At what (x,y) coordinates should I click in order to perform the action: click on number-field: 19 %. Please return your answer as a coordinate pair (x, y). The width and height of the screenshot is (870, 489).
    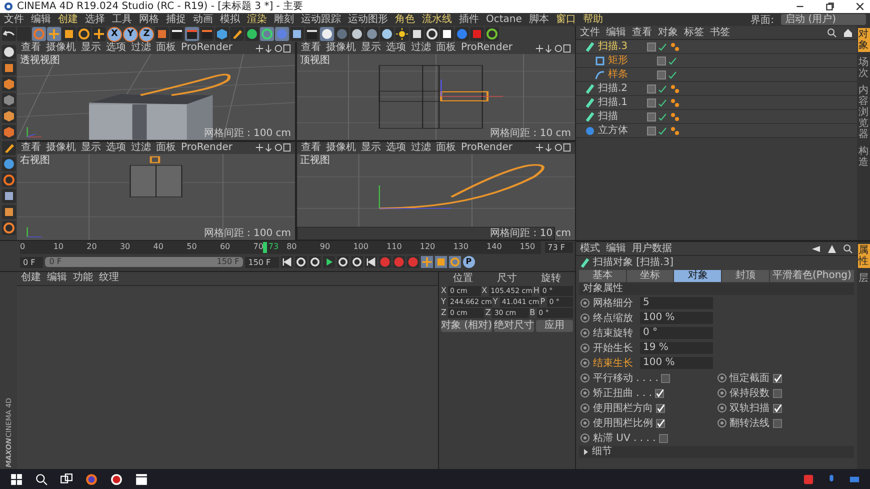
    Looking at the image, I should click on (676, 348).